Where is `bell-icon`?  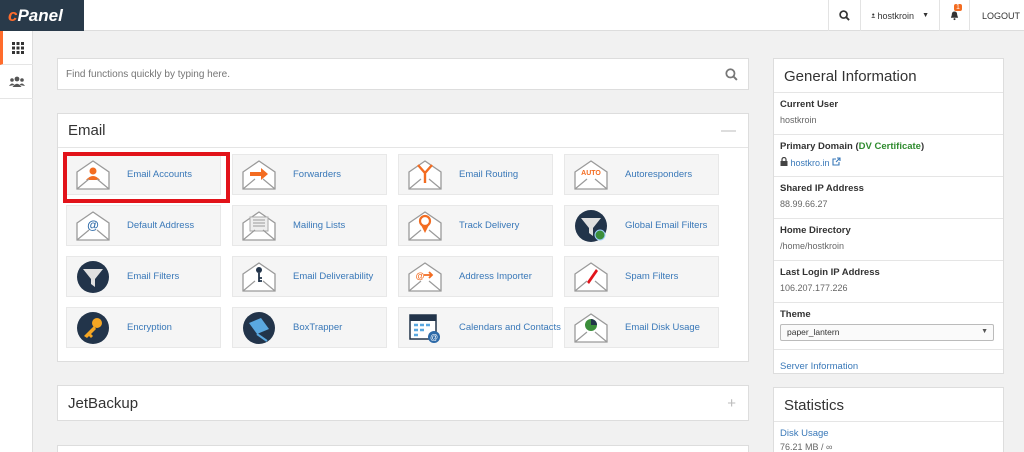
bell-icon is located at coordinates (954, 16).